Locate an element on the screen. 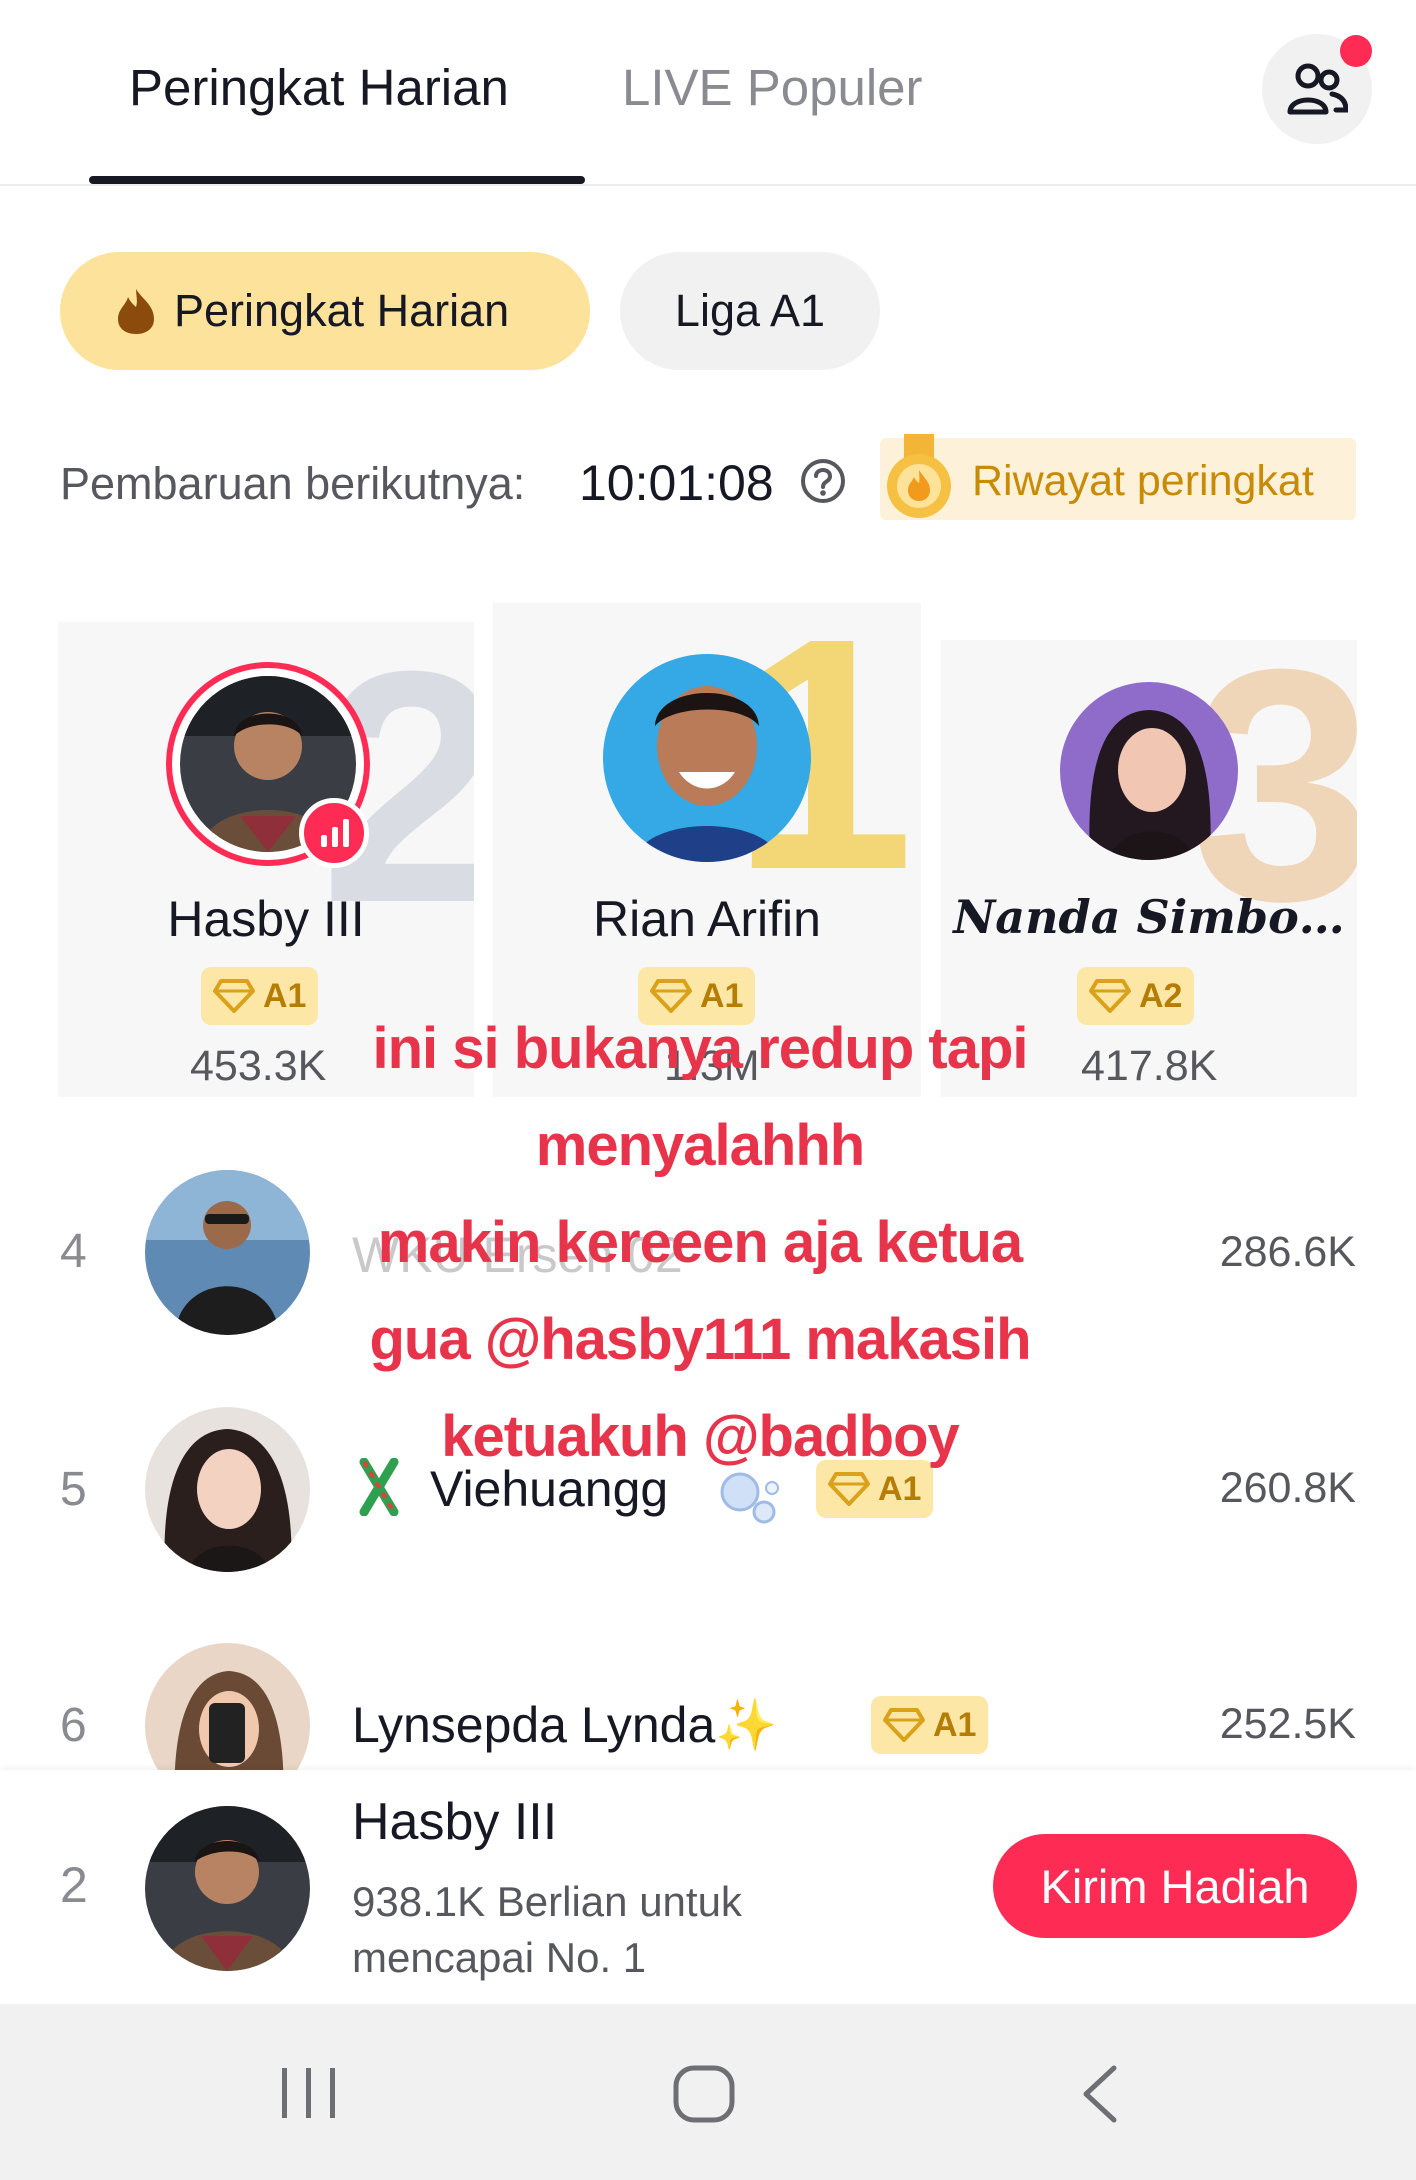  live-badge is located at coordinates (334, 833).